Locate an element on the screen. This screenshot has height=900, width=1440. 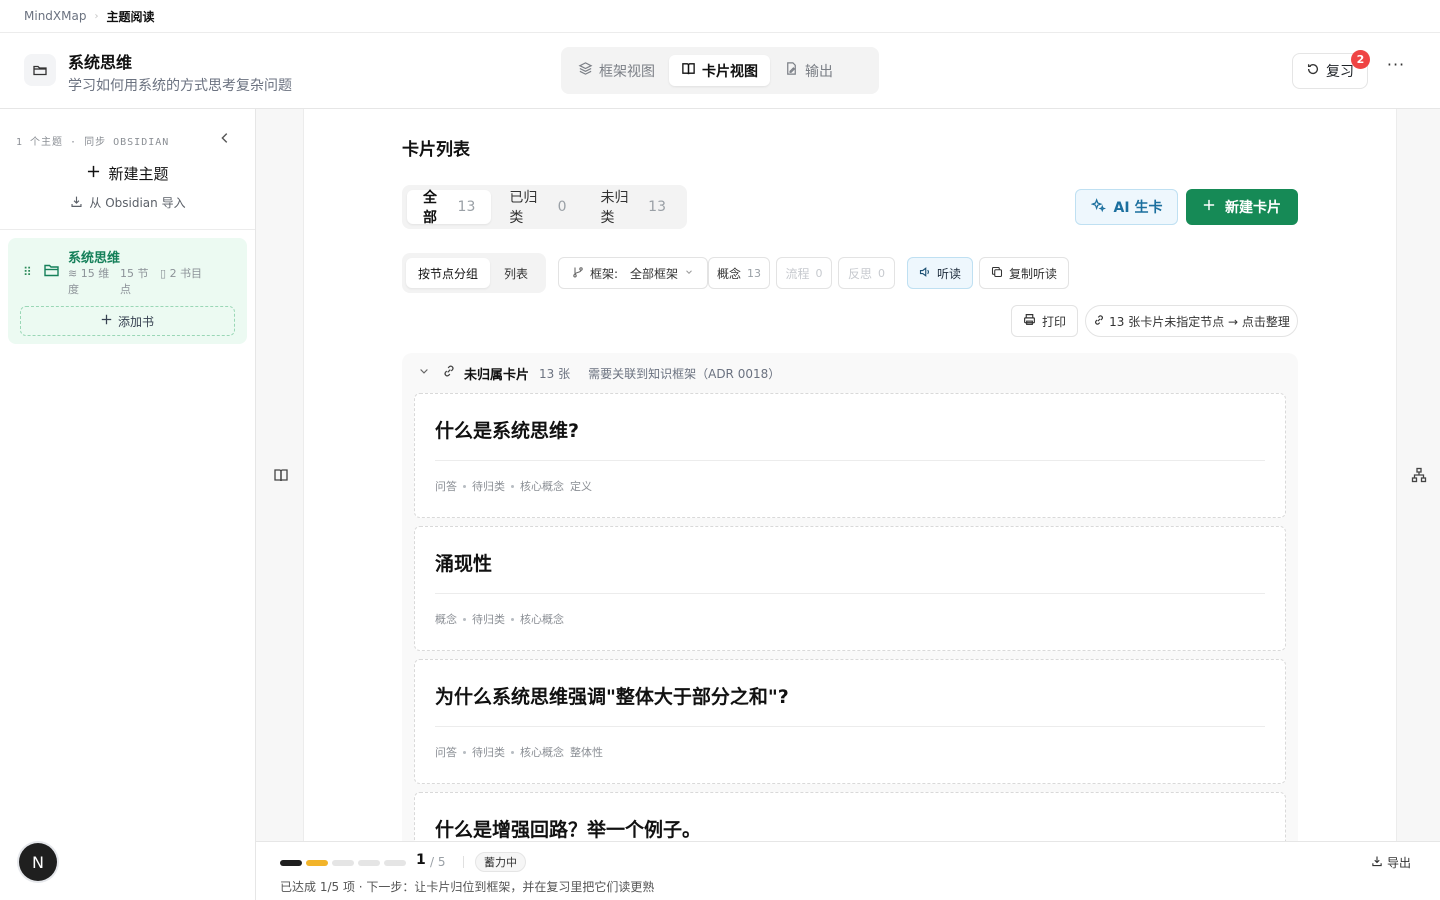
print-button: 打印 is located at coordinates (1044, 321).